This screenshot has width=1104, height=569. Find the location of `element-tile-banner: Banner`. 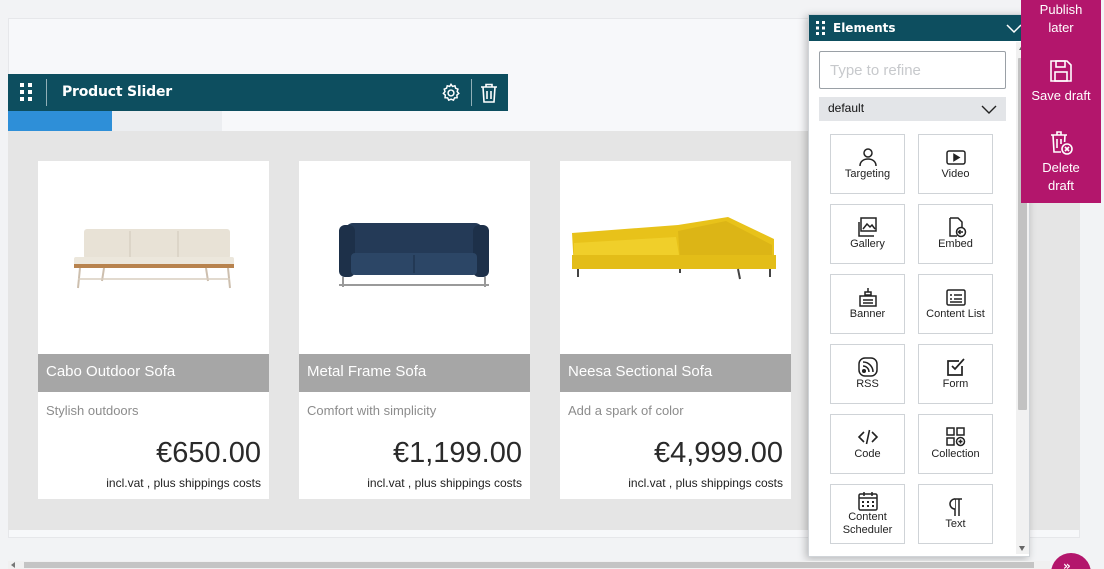

element-tile-banner: Banner is located at coordinates (867, 304).